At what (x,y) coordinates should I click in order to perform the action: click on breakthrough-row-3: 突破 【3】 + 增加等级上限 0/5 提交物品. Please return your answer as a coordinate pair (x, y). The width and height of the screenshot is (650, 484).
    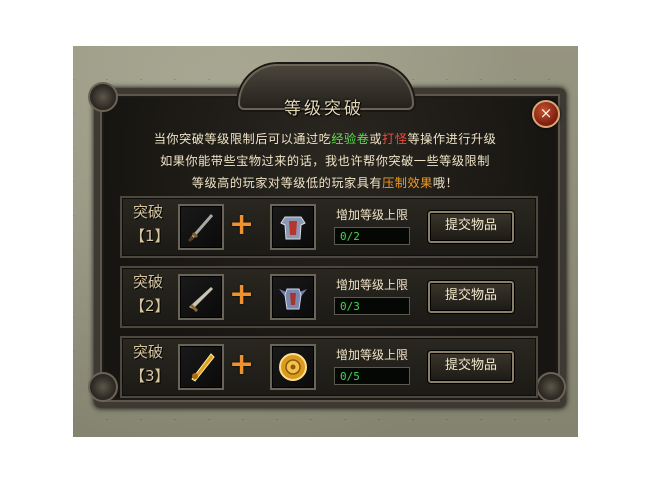
    Looking at the image, I should click on (329, 367).